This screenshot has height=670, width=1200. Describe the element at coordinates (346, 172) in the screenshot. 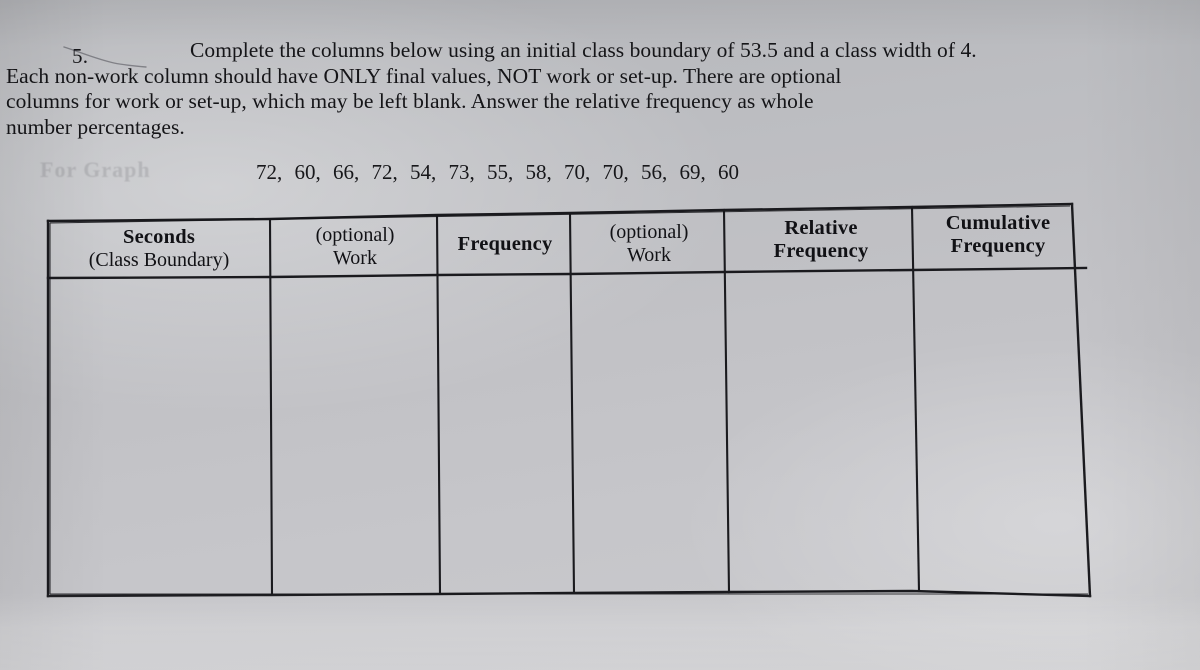

I see `data-value: 66,` at that location.